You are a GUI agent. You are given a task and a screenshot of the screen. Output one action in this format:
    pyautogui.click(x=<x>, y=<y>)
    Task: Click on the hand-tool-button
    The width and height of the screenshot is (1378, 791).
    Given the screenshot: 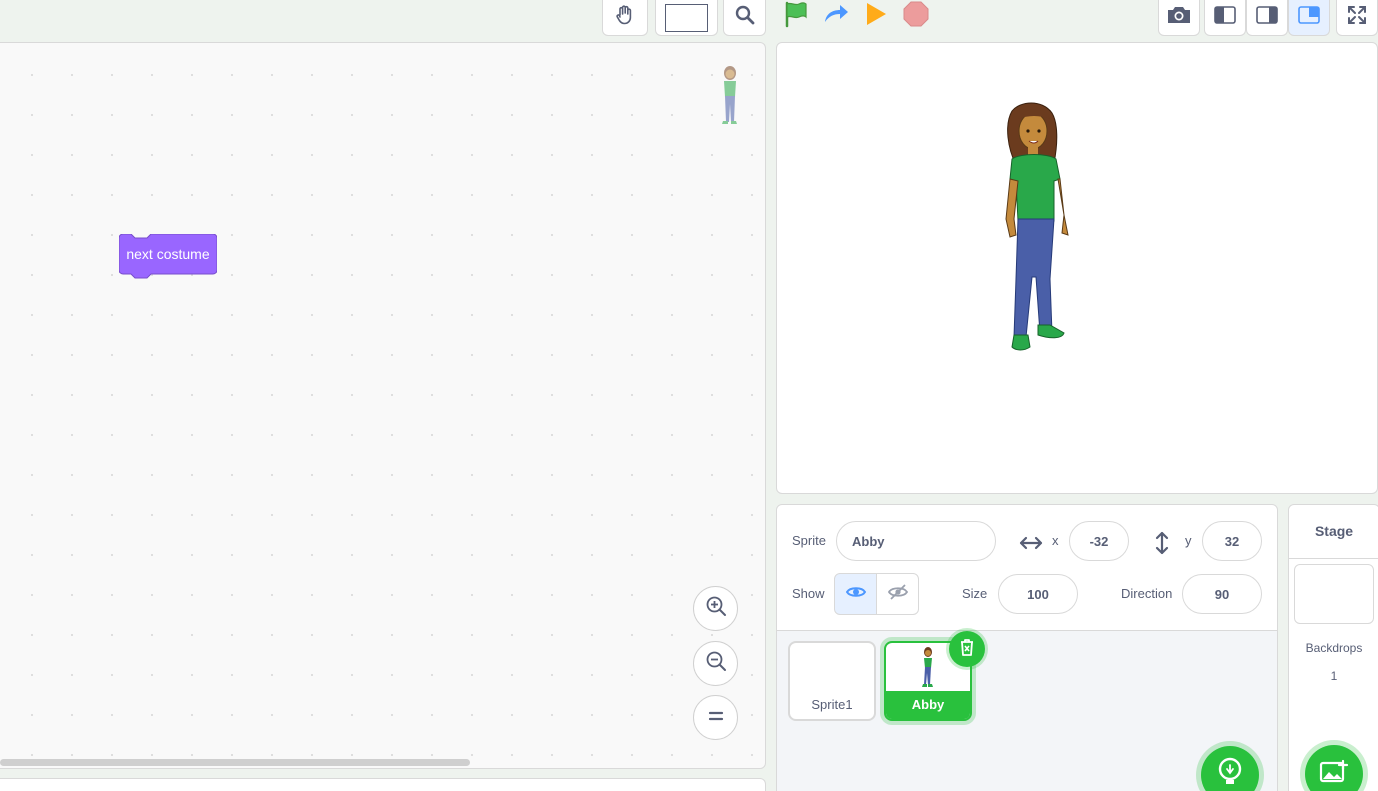 What is the action you would take?
    pyautogui.click(x=625, y=18)
    